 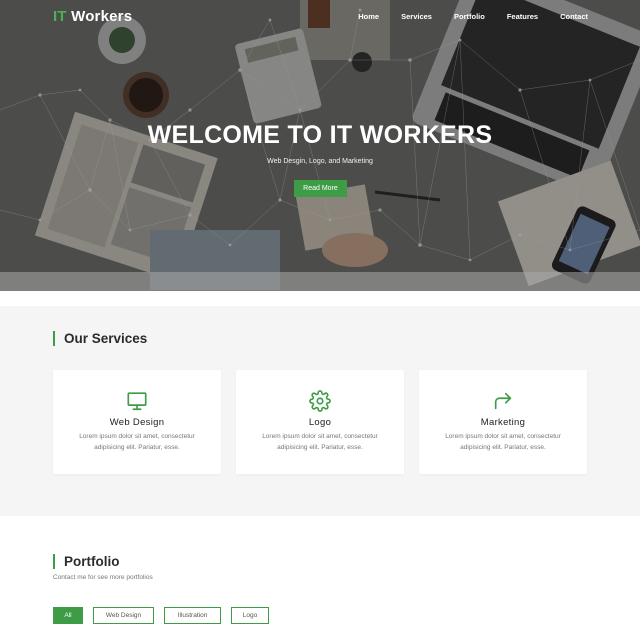 I want to click on service-card-title: Marketing, so click(x=503, y=422).